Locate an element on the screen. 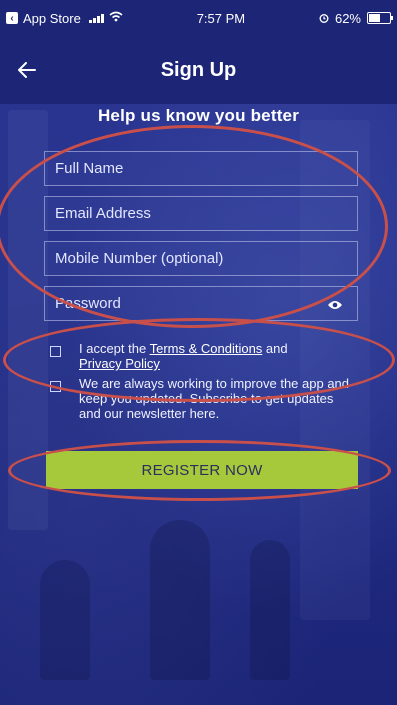 The image size is (397, 705). mobile-field is located at coordinates (201, 258).